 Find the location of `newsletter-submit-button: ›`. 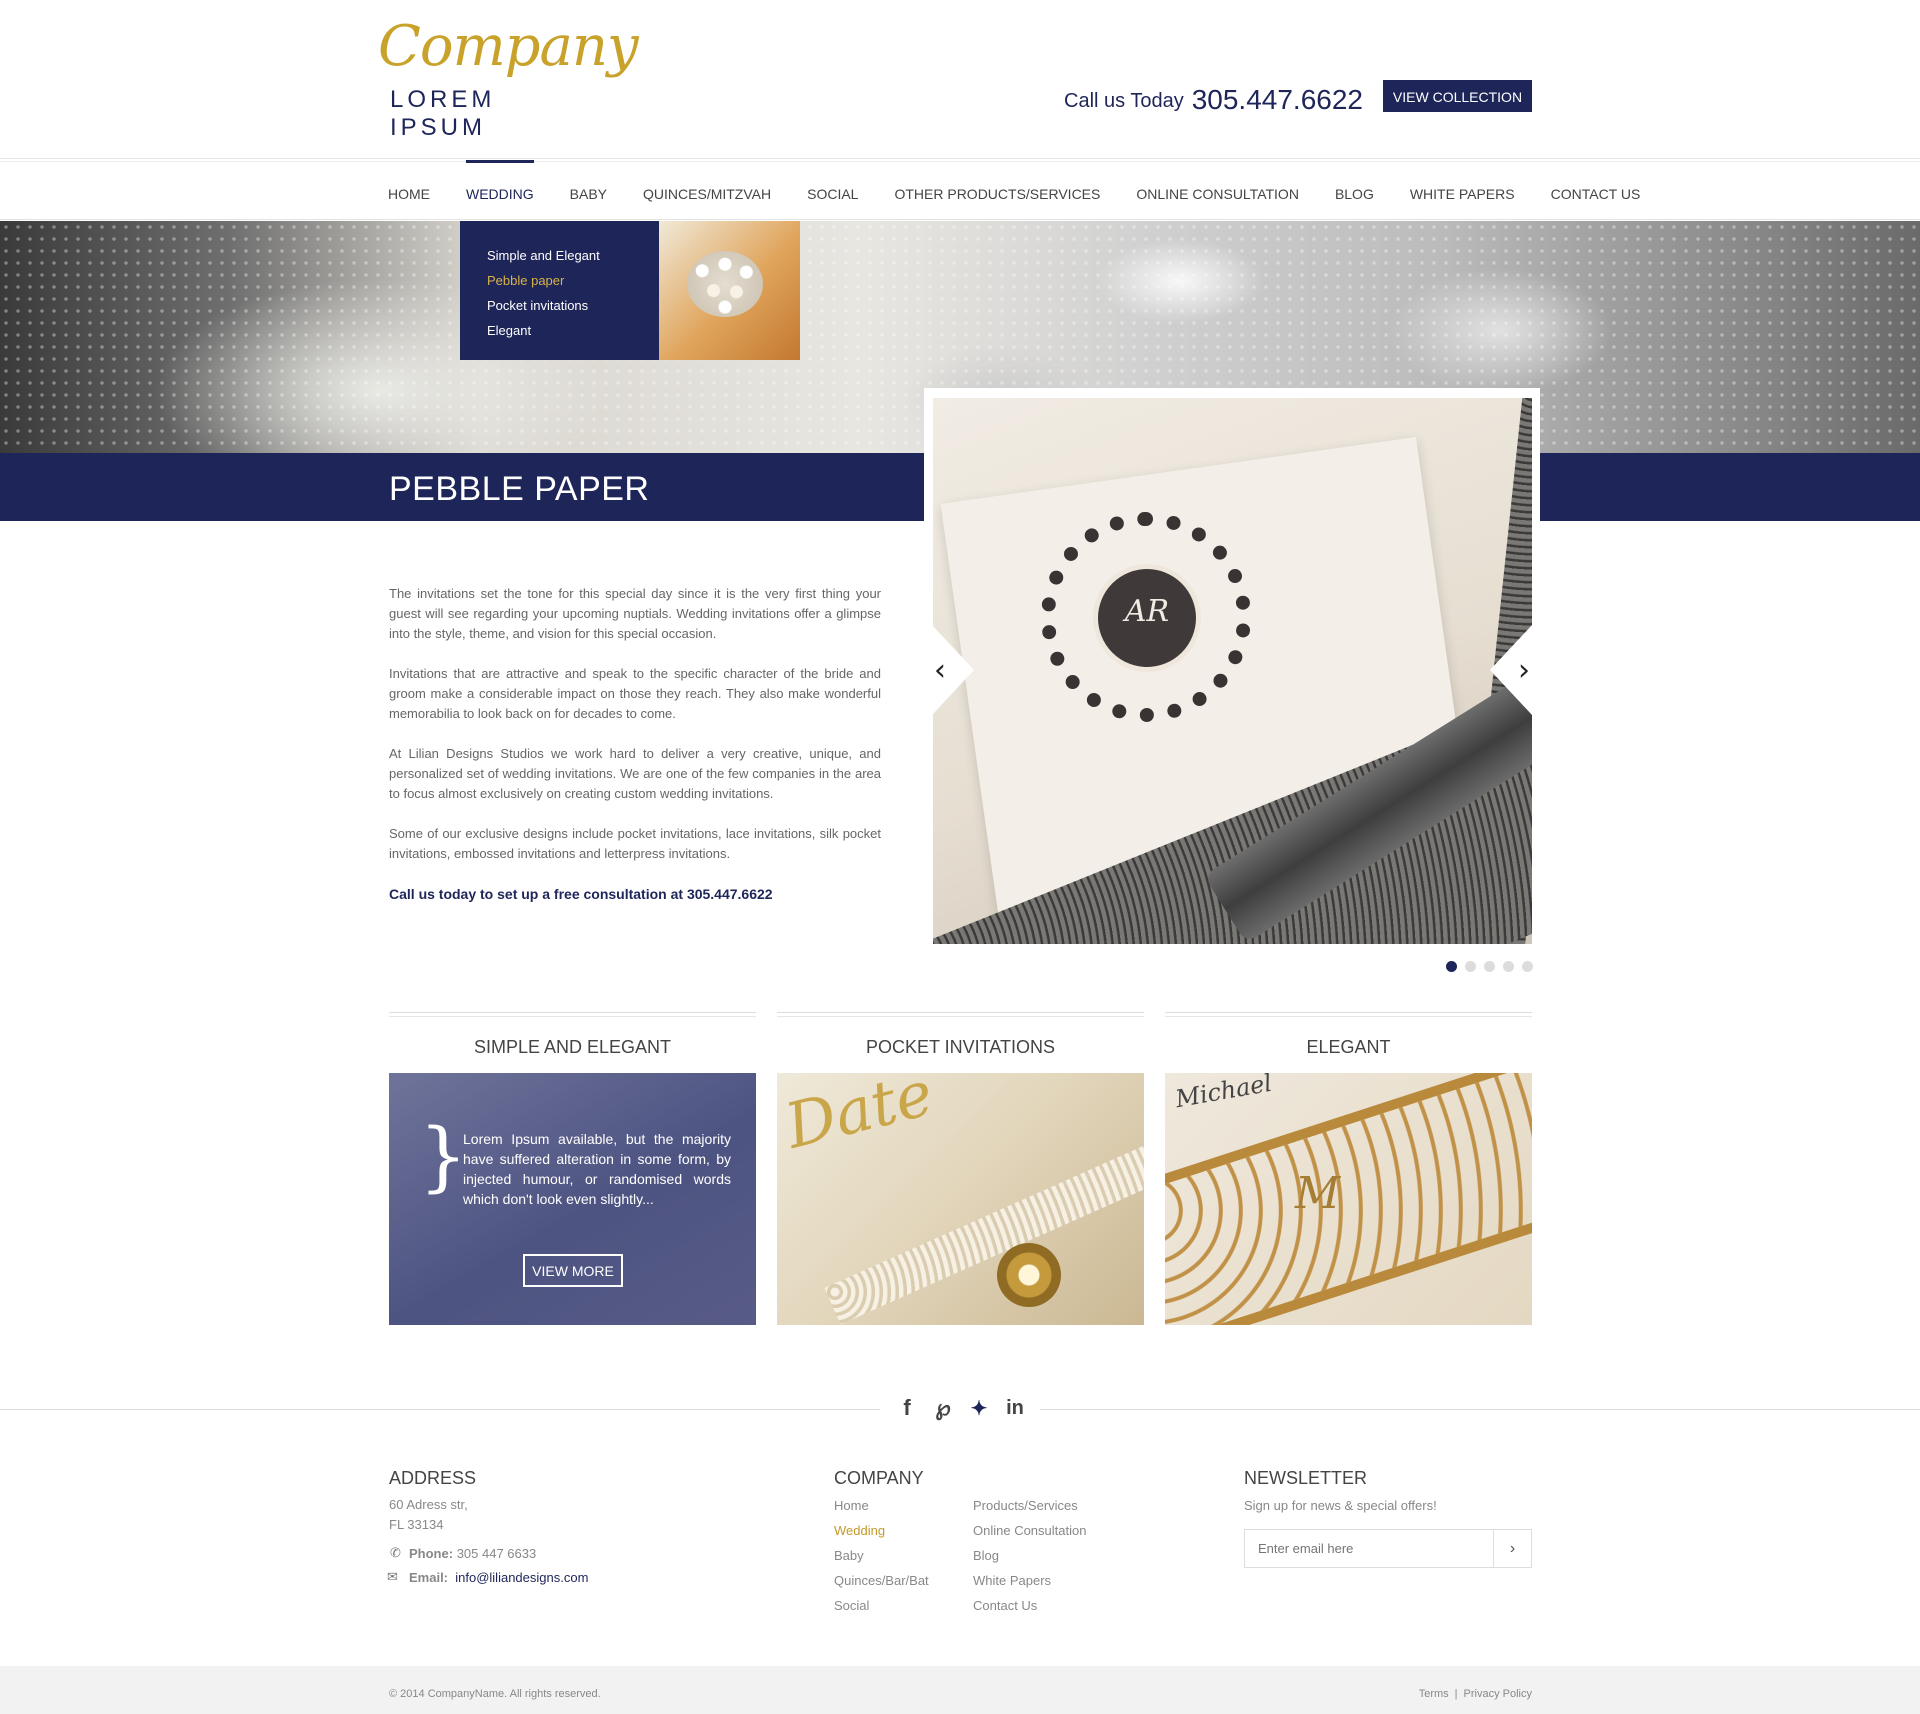

newsletter-submit-button: › is located at coordinates (1512, 1548).